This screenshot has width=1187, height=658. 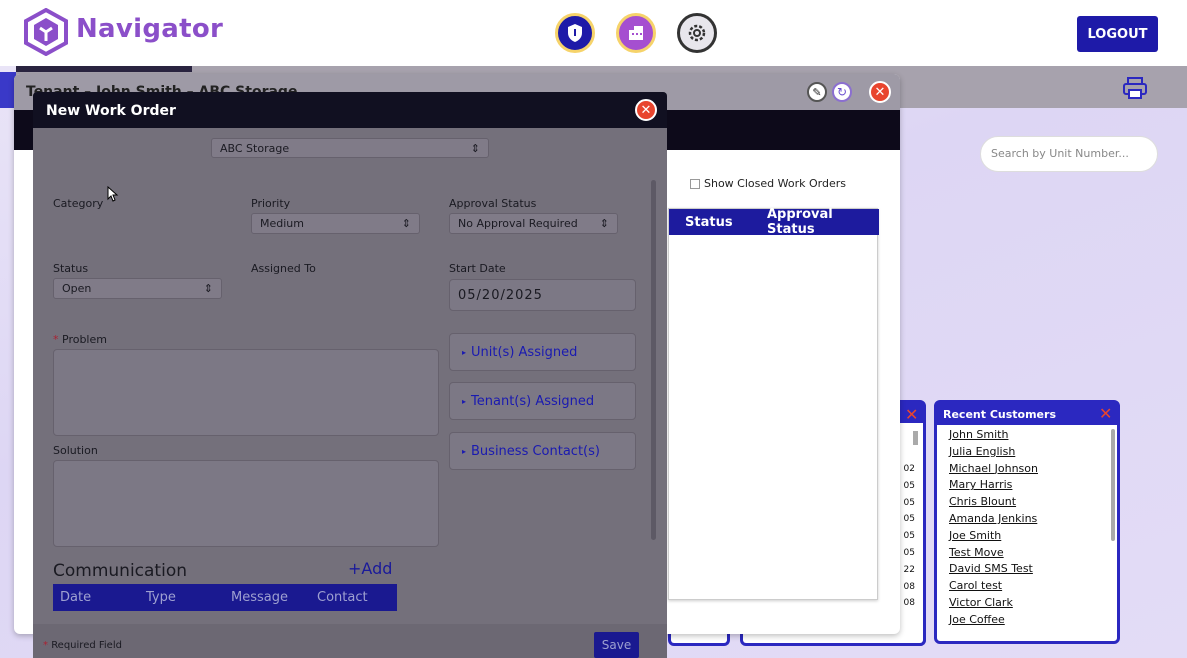 I want to click on recent-customers-close-icon: ✕, so click(x=1105, y=413).